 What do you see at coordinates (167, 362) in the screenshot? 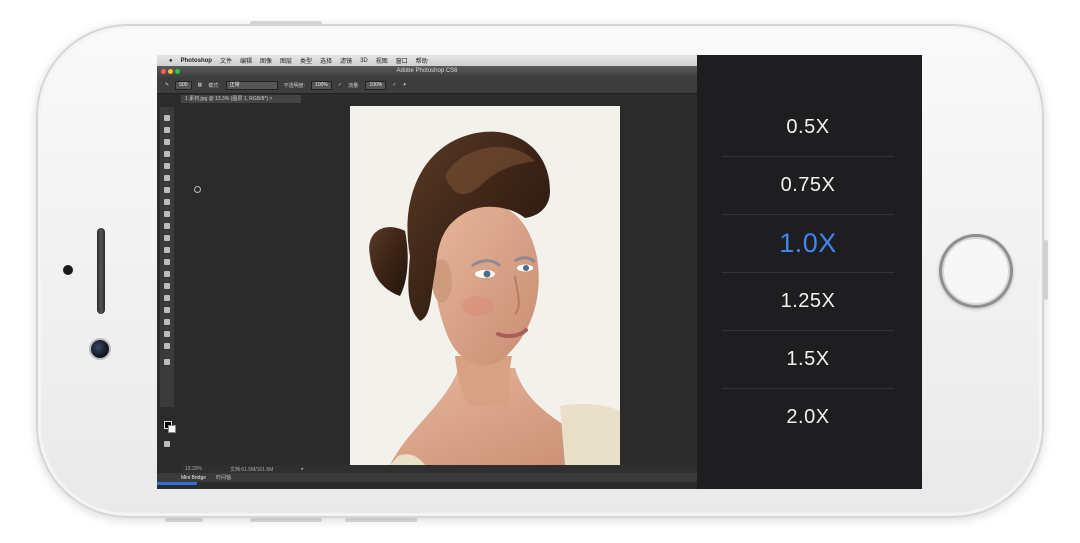
I see `swap-colors-icon` at bounding box center [167, 362].